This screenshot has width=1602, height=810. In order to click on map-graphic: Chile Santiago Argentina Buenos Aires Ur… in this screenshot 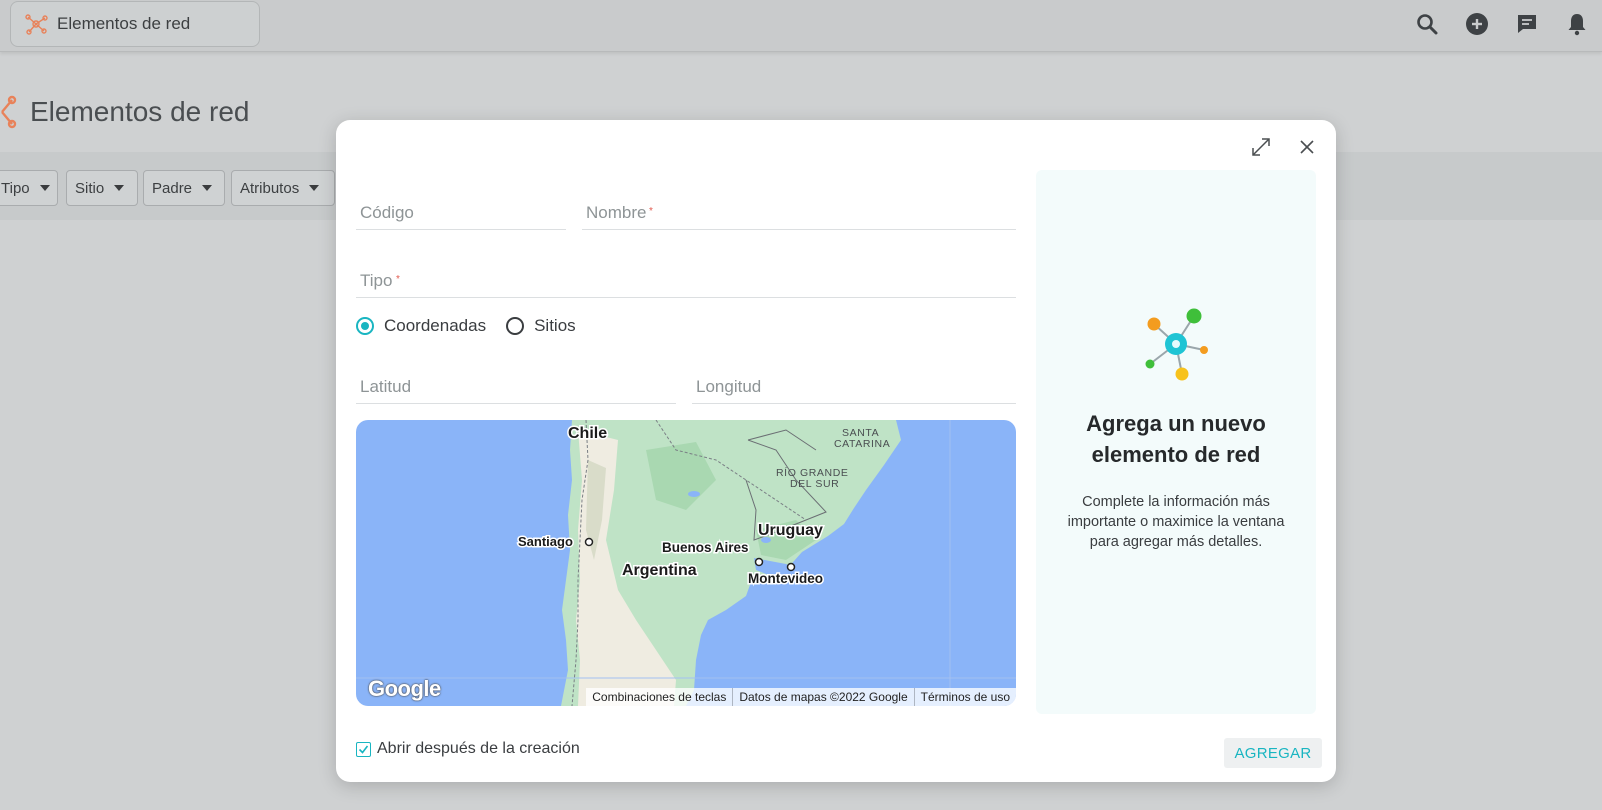, I will do `click(686, 563)`.